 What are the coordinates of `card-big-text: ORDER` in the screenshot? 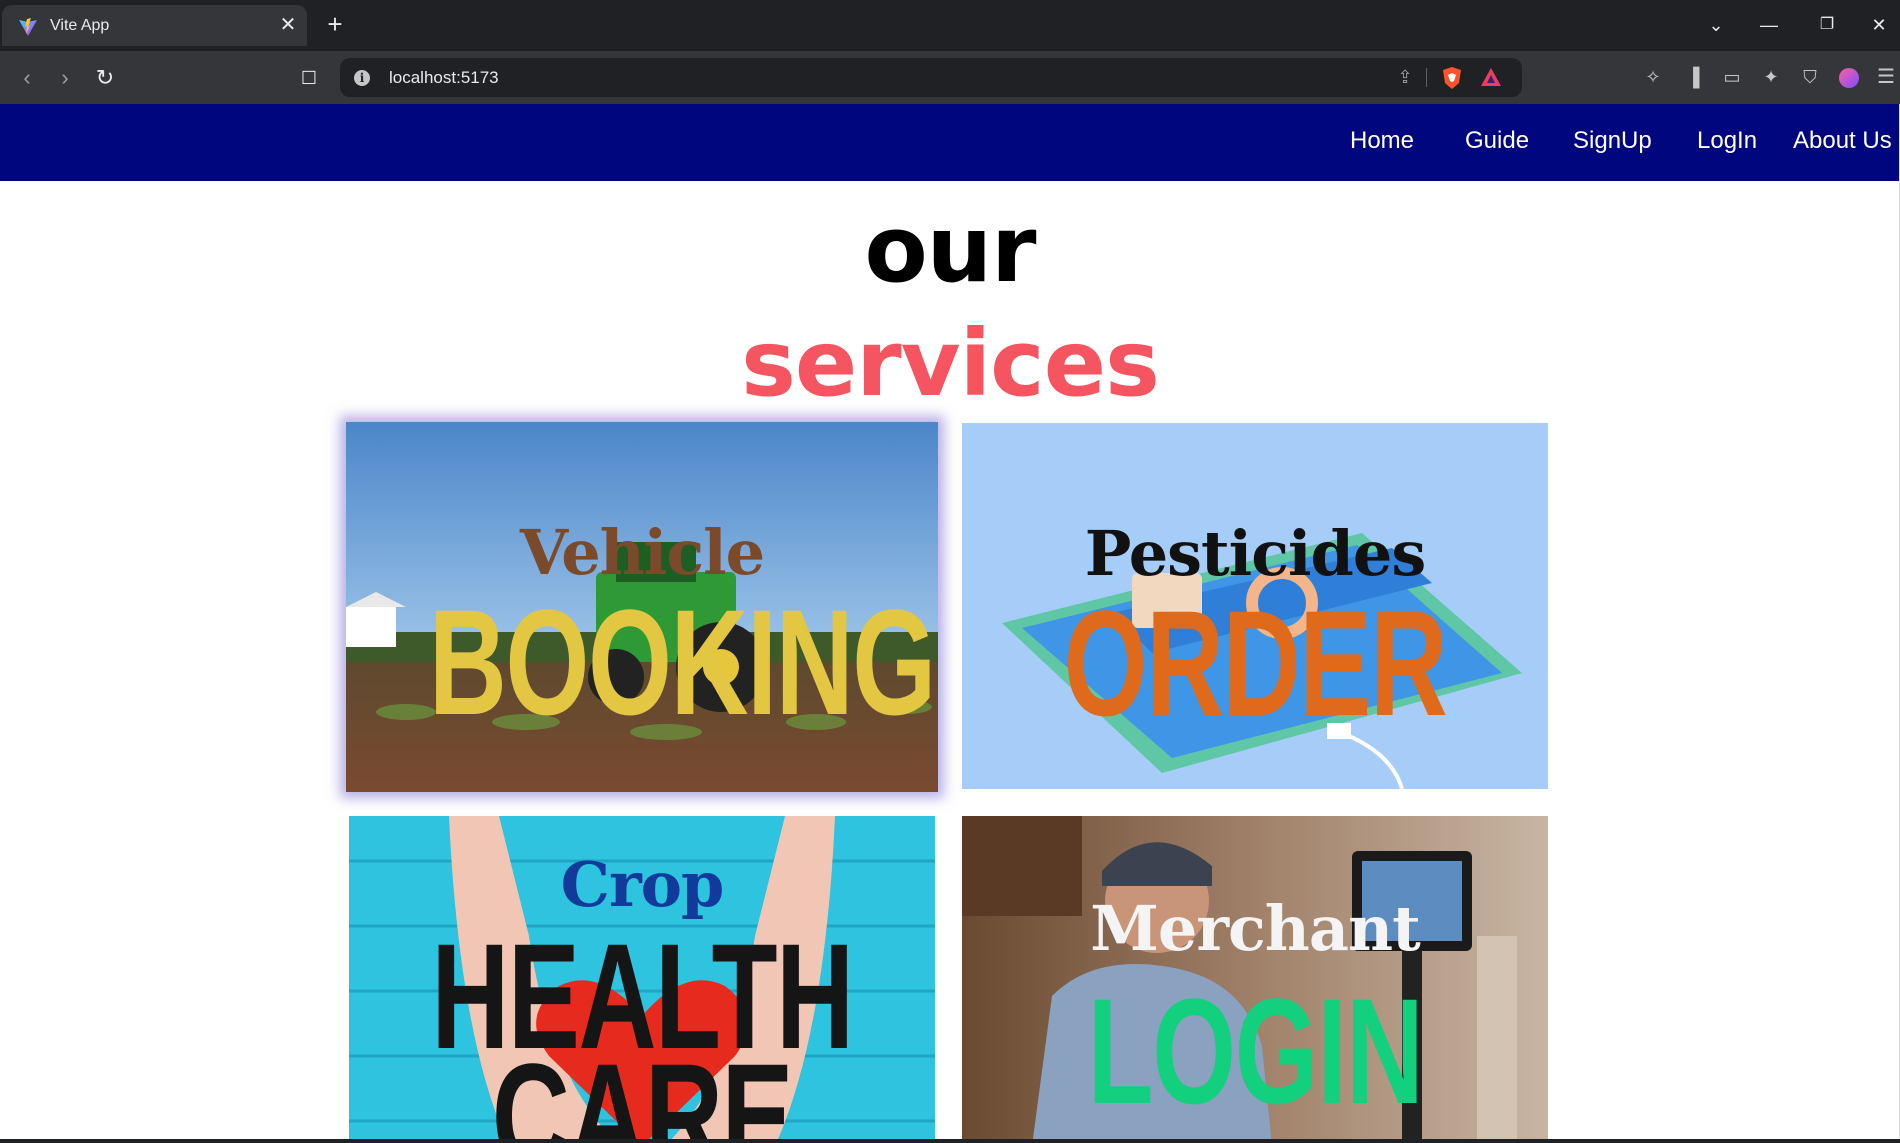 It's located at (1255, 663).